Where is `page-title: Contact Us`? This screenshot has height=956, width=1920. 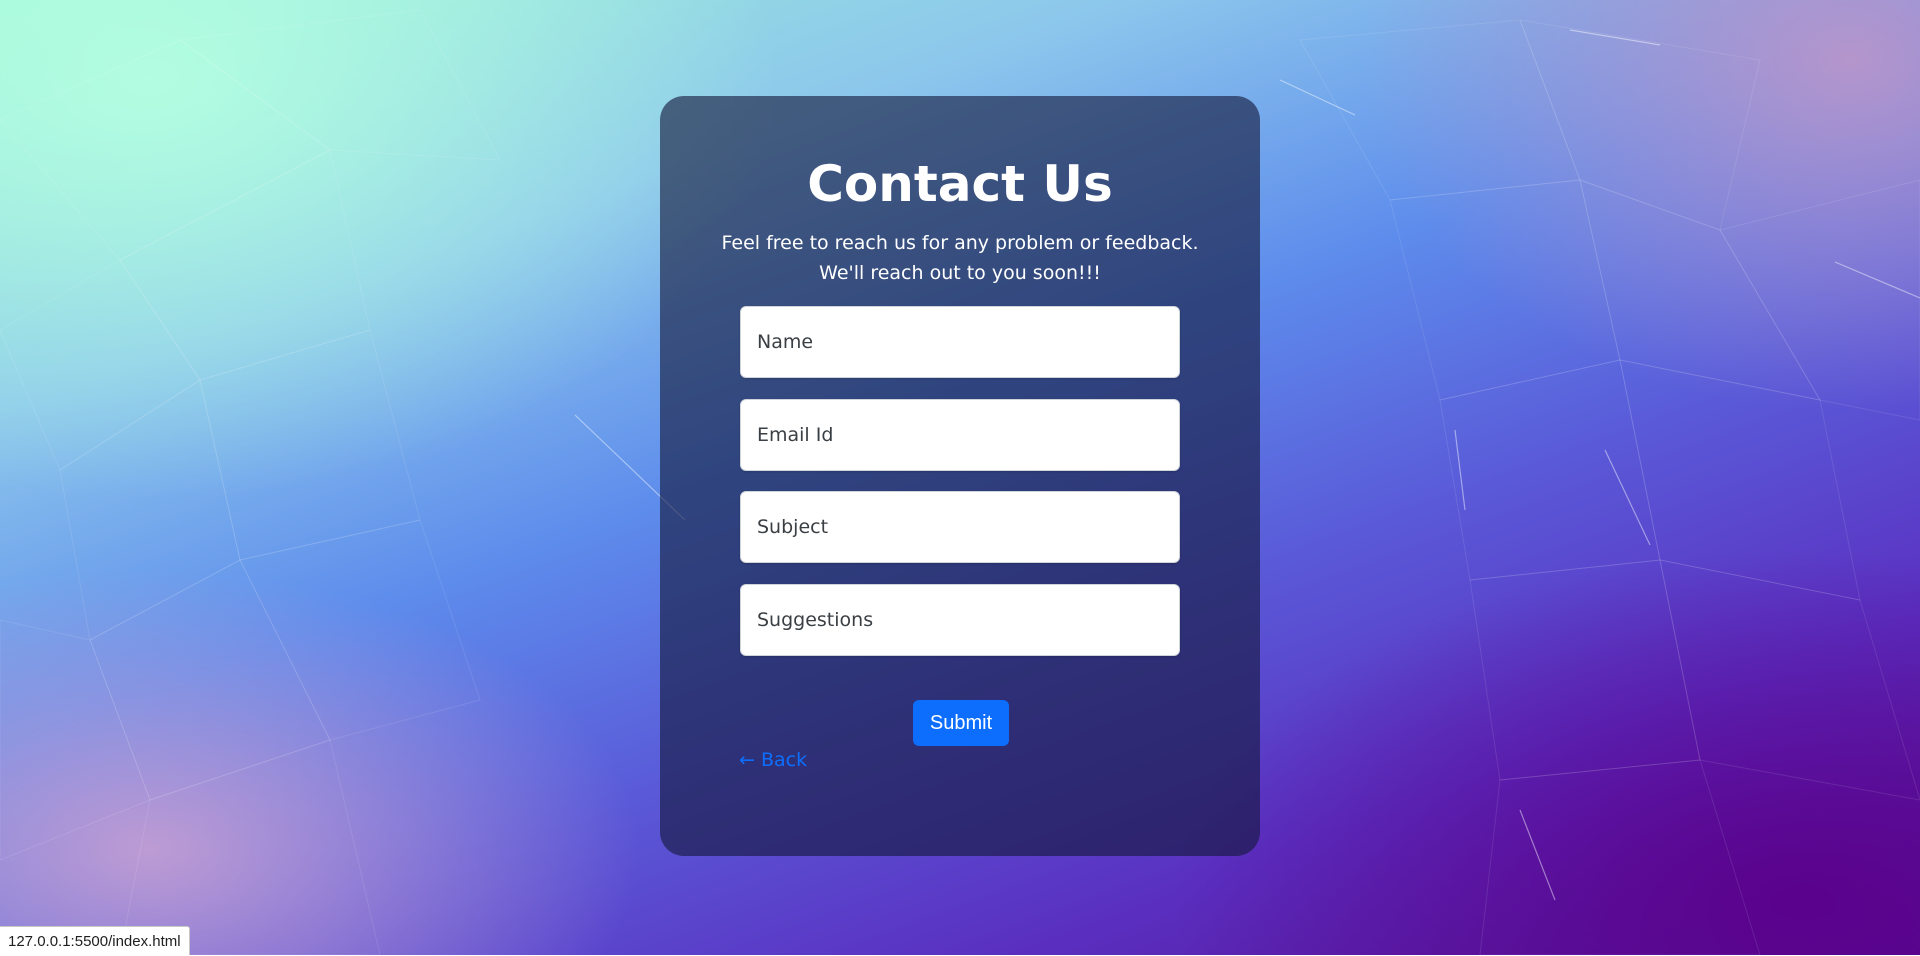
page-title: Contact Us is located at coordinates (960, 184).